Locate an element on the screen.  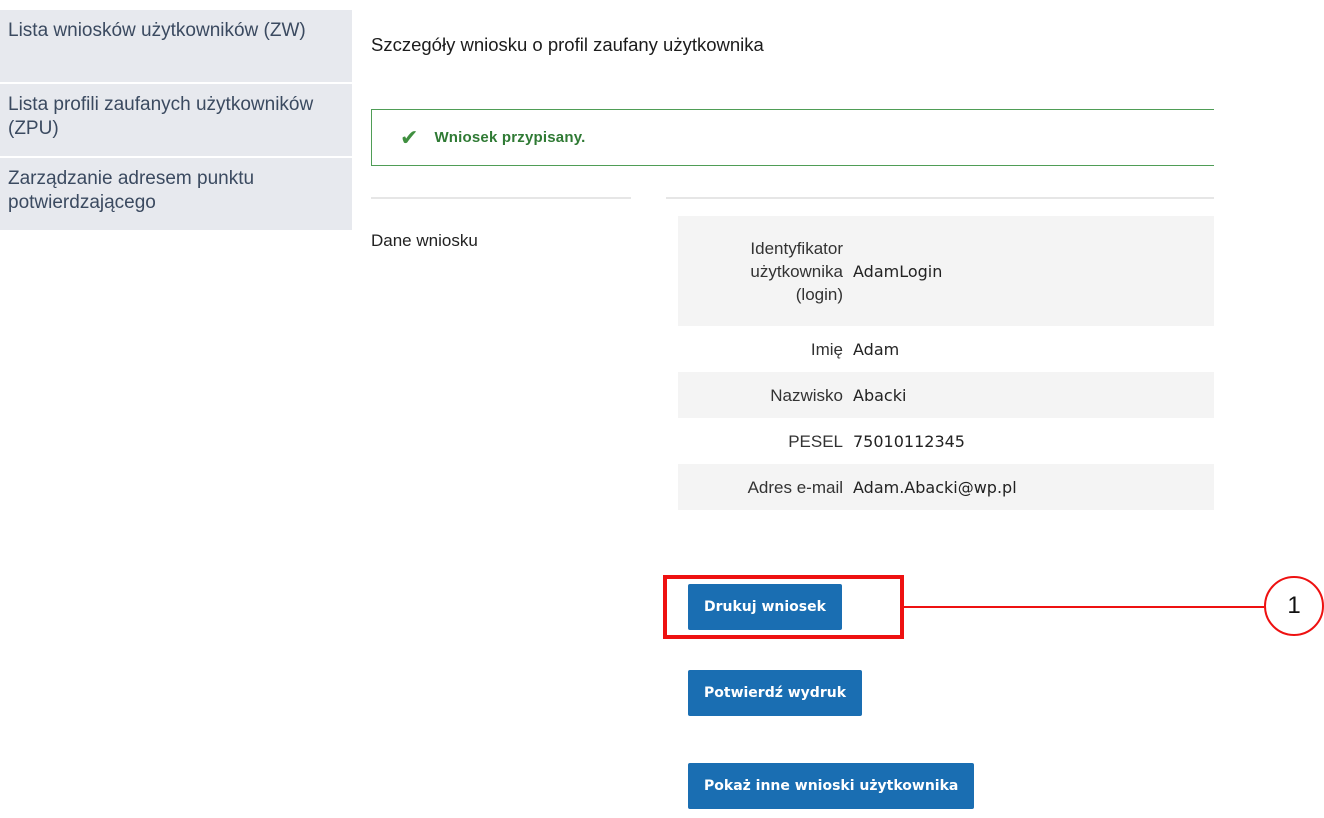
field-row-email: Adres e-mail Adam.Abacki@wp.pl is located at coordinates (946, 487).